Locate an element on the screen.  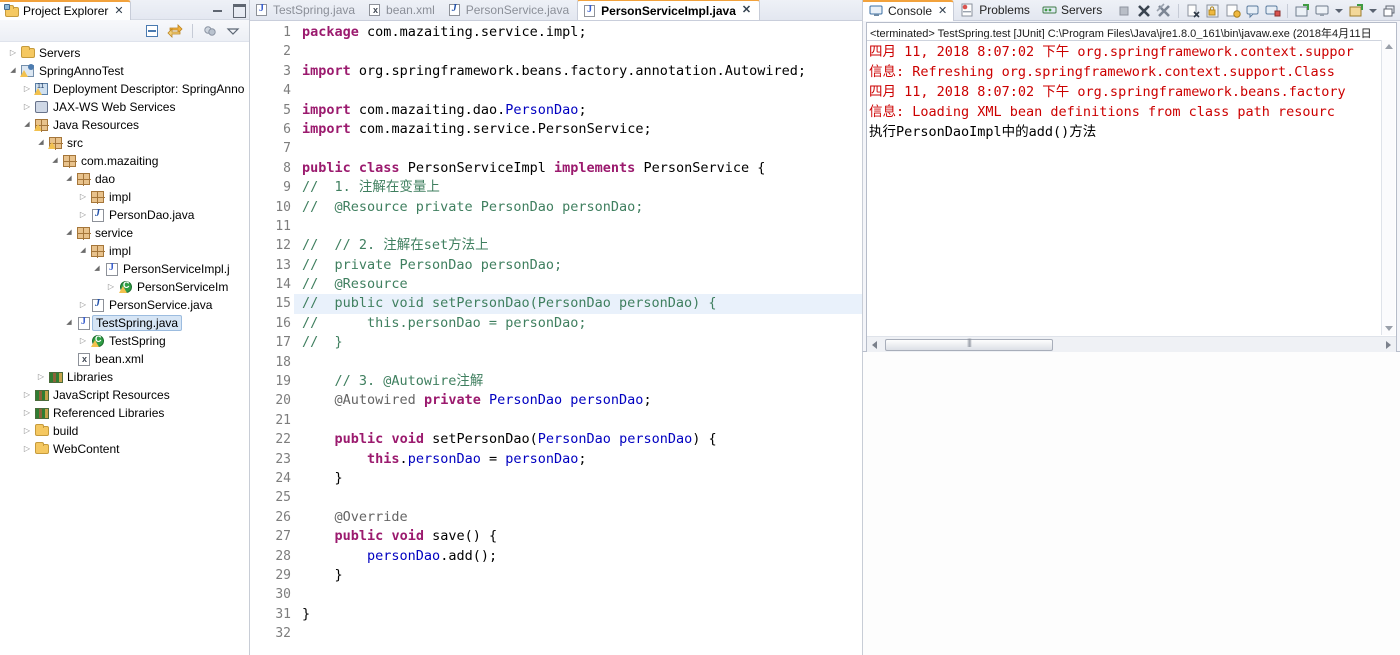
remove-all-terminated-icon is located at coordinates (1164, 10).